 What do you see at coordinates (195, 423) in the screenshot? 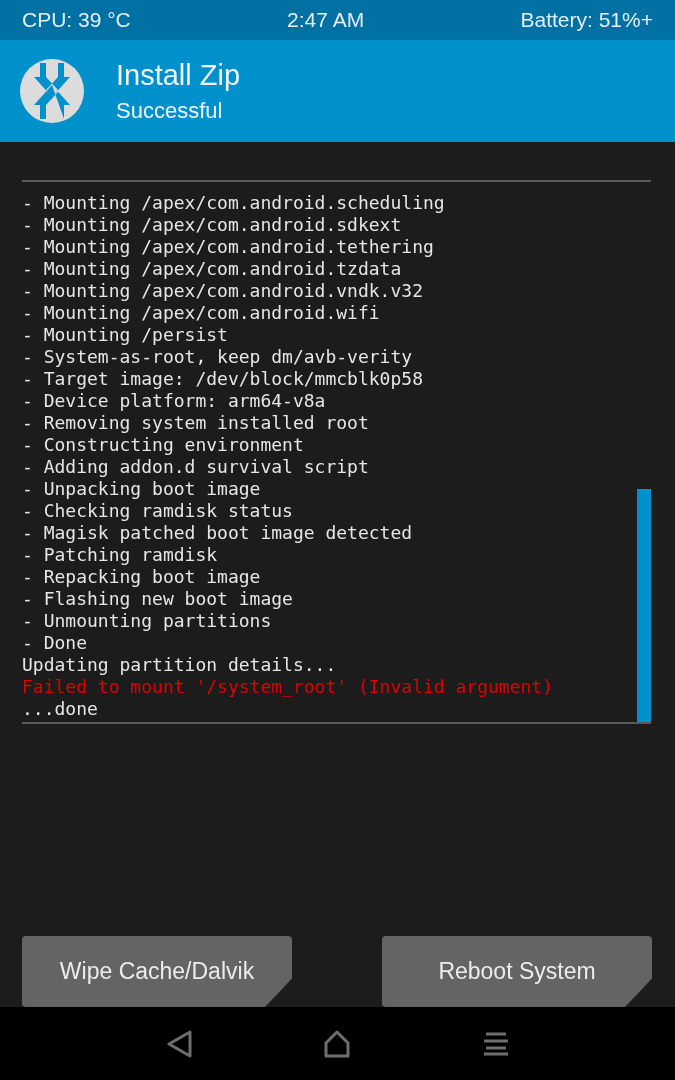
I see `log-line: - Removing system installed root` at bounding box center [195, 423].